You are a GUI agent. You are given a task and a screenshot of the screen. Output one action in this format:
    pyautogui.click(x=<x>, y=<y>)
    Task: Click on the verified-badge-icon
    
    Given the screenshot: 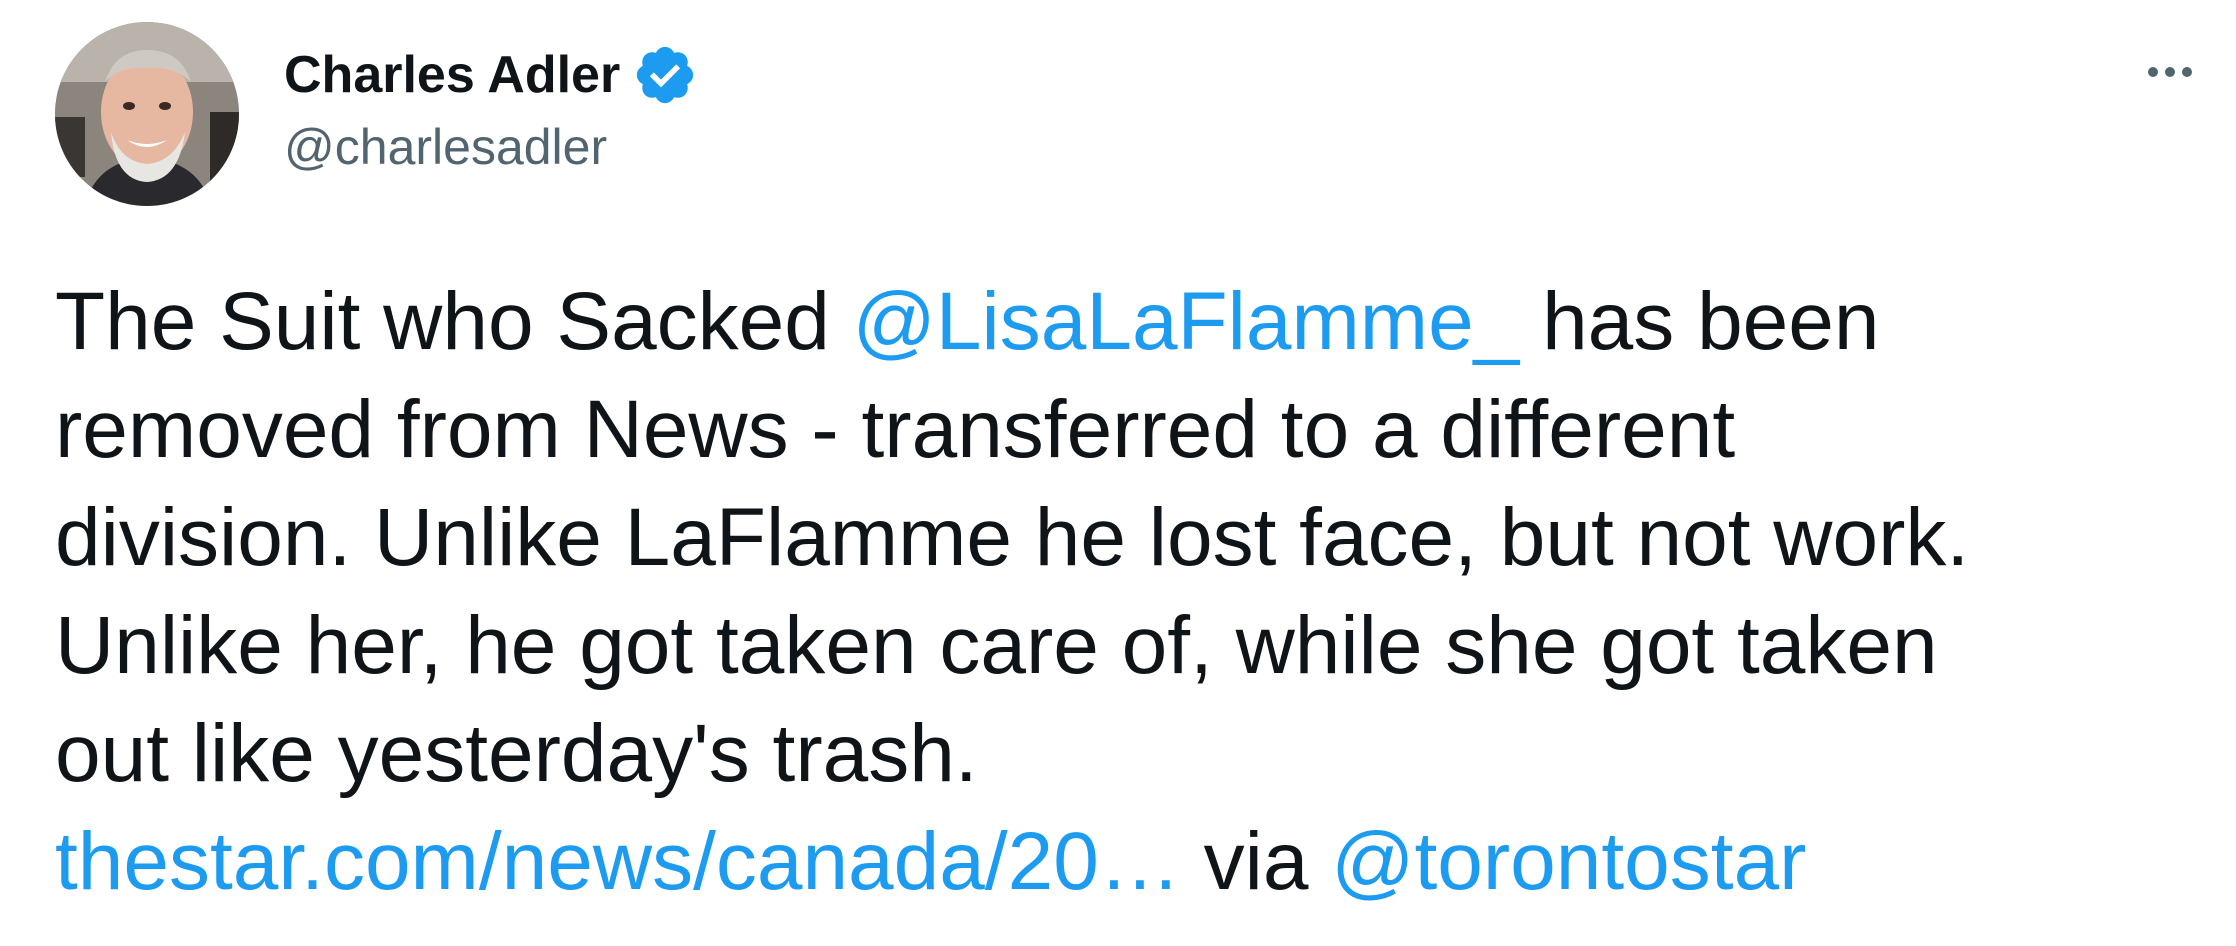 What is the action you would take?
    pyautogui.click(x=665, y=75)
    